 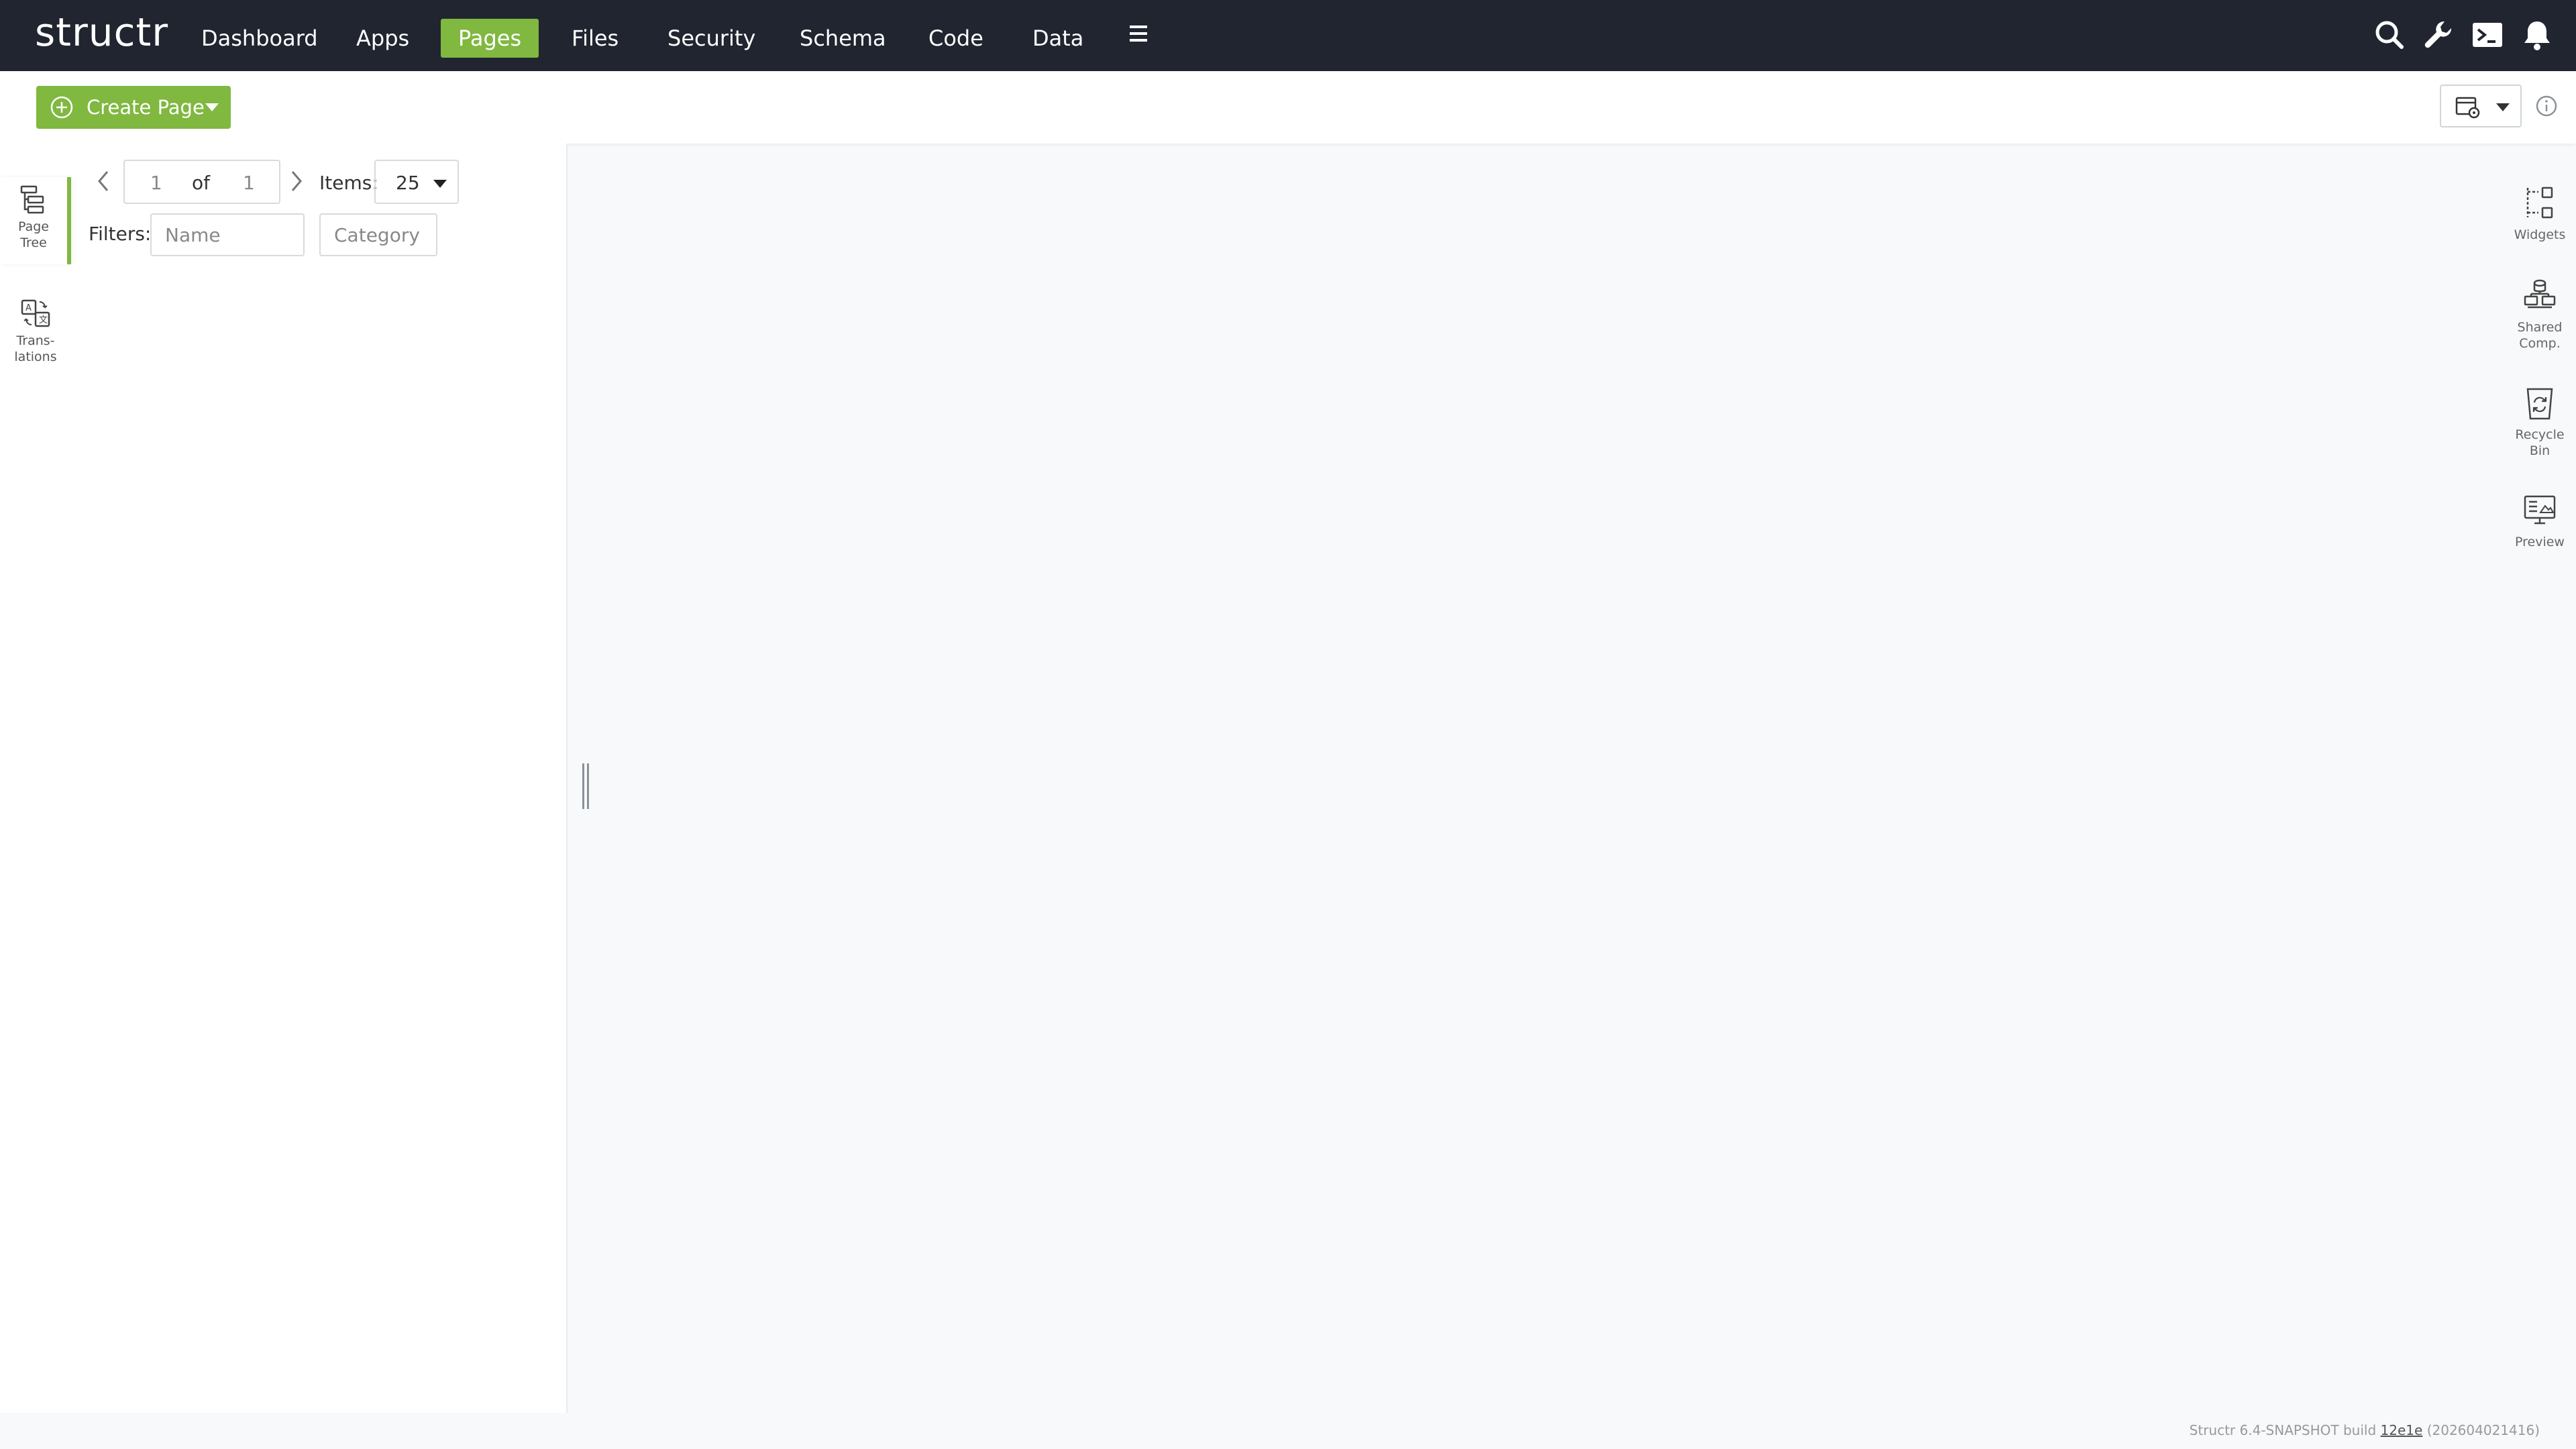 What do you see at coordinates (104, 181) in the screenshot?
I see `chevron-left-icon` at bounding box center [104, 181].